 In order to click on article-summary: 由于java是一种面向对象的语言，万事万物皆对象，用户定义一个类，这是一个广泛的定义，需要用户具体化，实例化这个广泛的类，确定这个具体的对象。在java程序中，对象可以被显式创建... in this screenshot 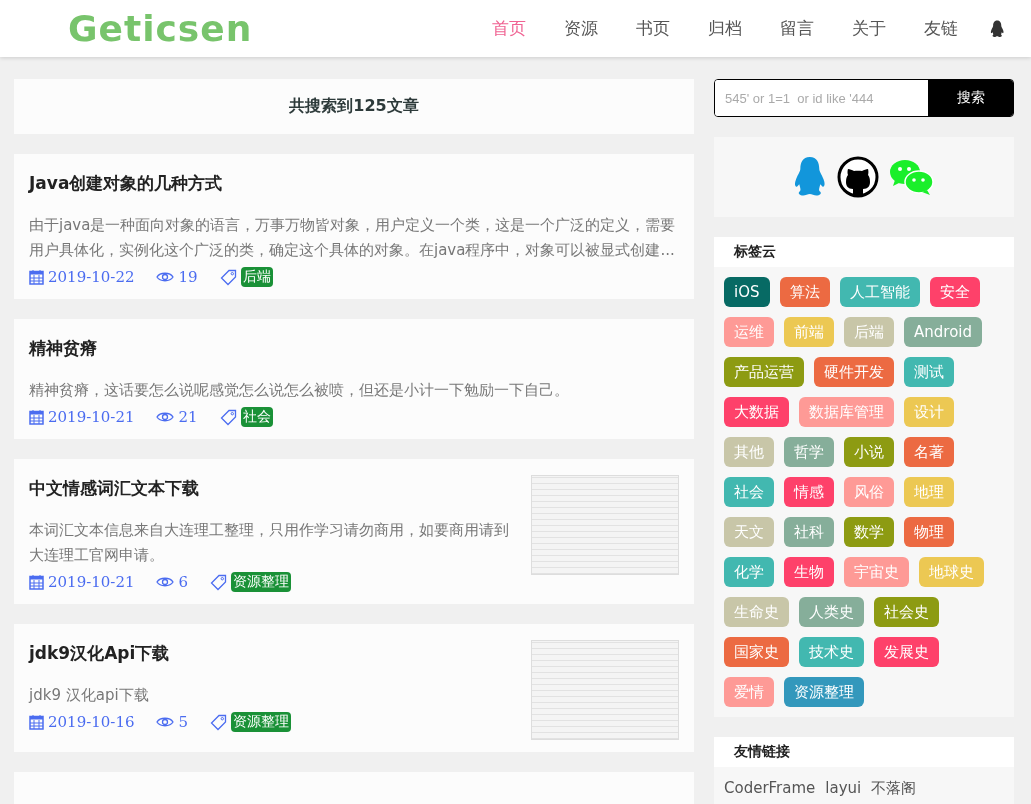, I will do `click(353, 238)`.